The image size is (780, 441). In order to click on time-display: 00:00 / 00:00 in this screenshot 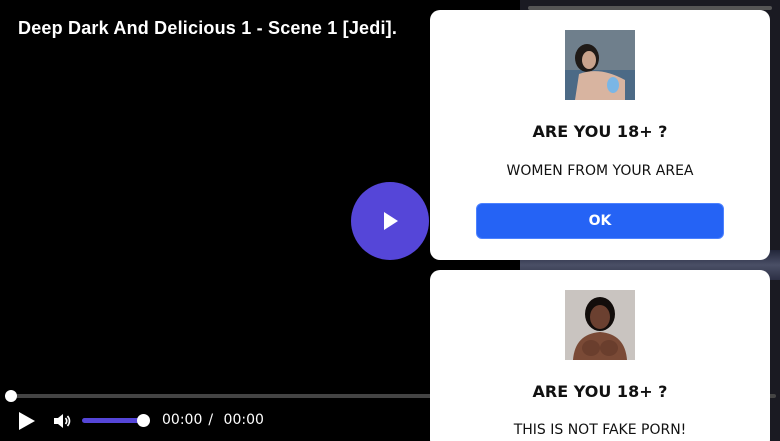, I will do `click(216, 420)`.